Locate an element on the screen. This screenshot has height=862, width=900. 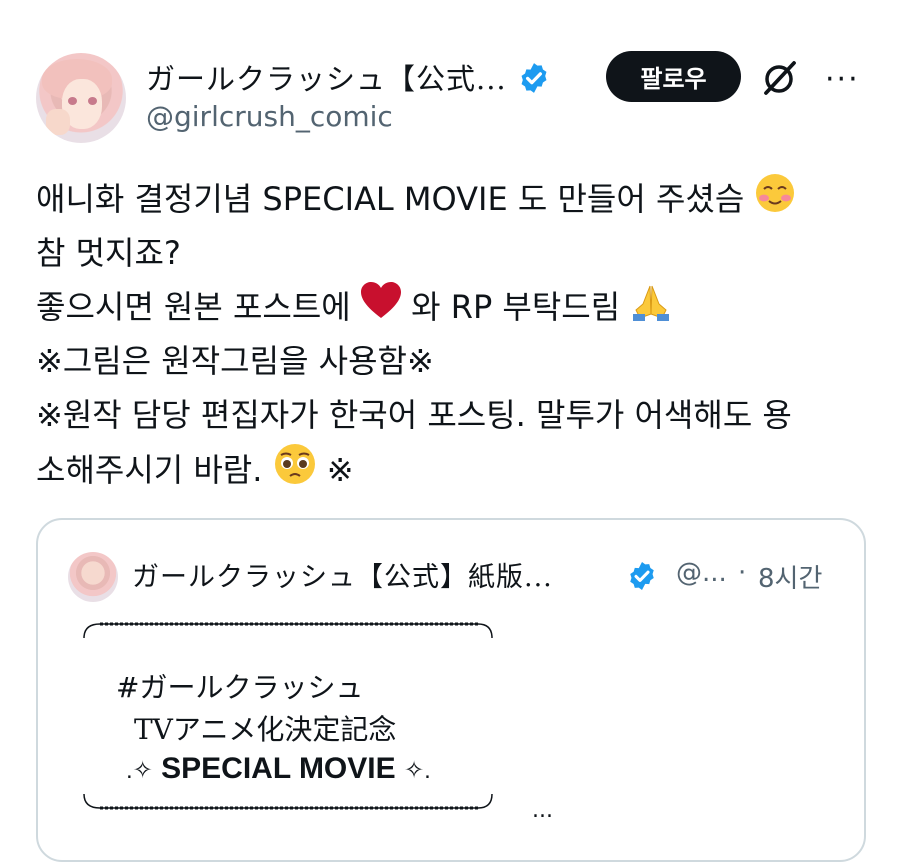
sparkle-right-icon: ✧. is located at coordinates (417, 770).